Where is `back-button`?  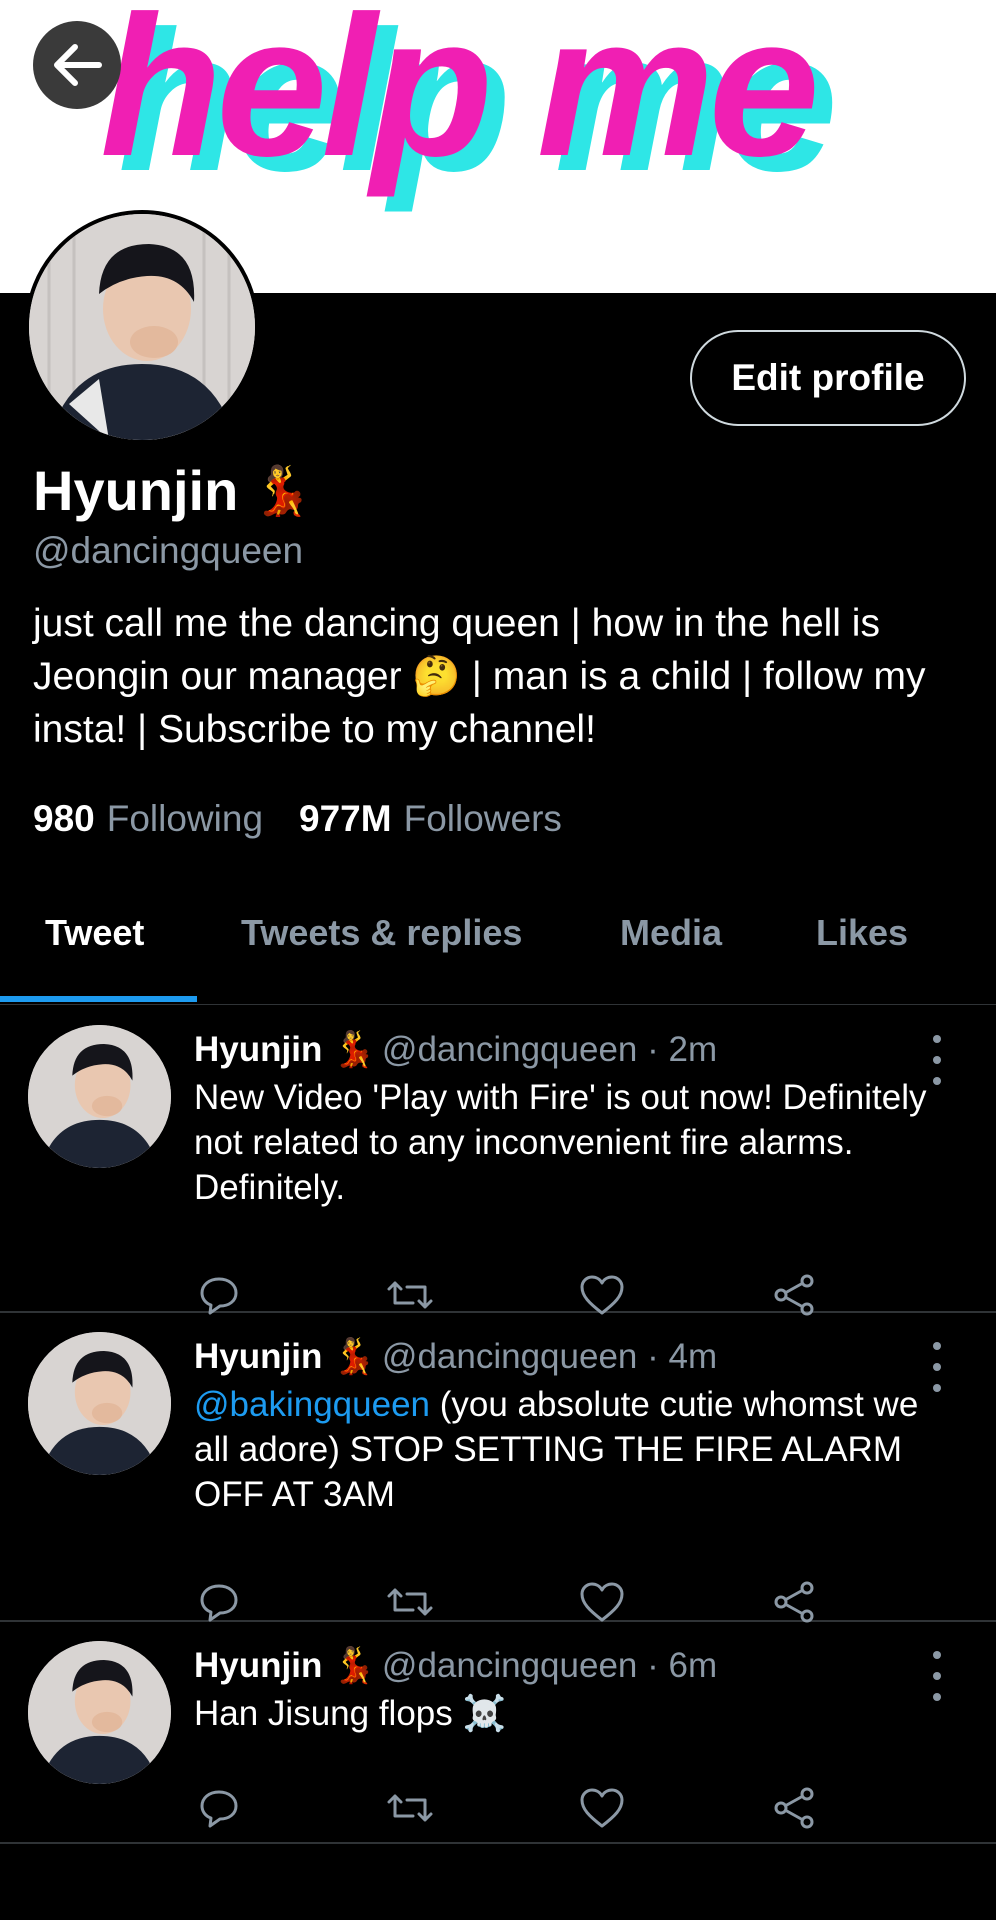
back-button is located at coordinates (77, 65).